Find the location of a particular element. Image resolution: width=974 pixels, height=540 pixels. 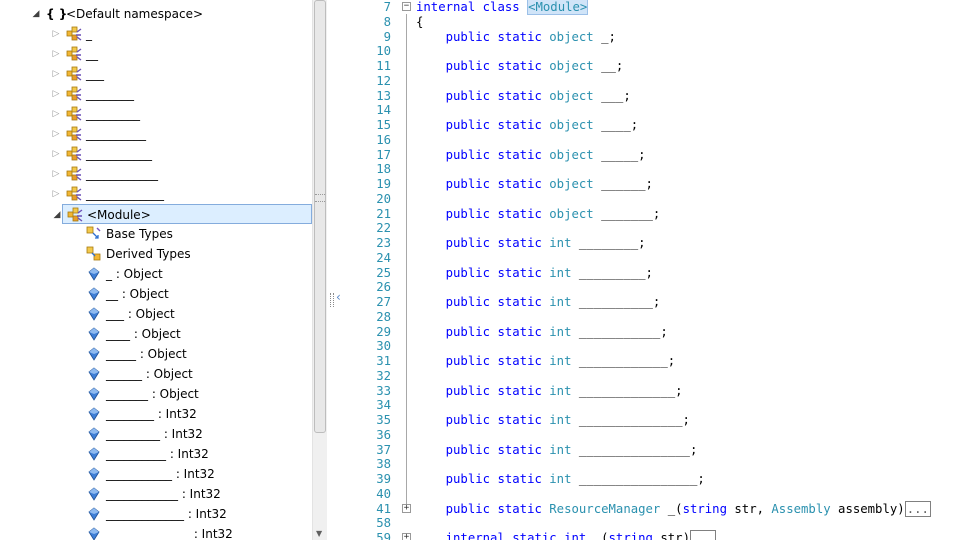

code-token: ___; is located at coordinates (612, 95).